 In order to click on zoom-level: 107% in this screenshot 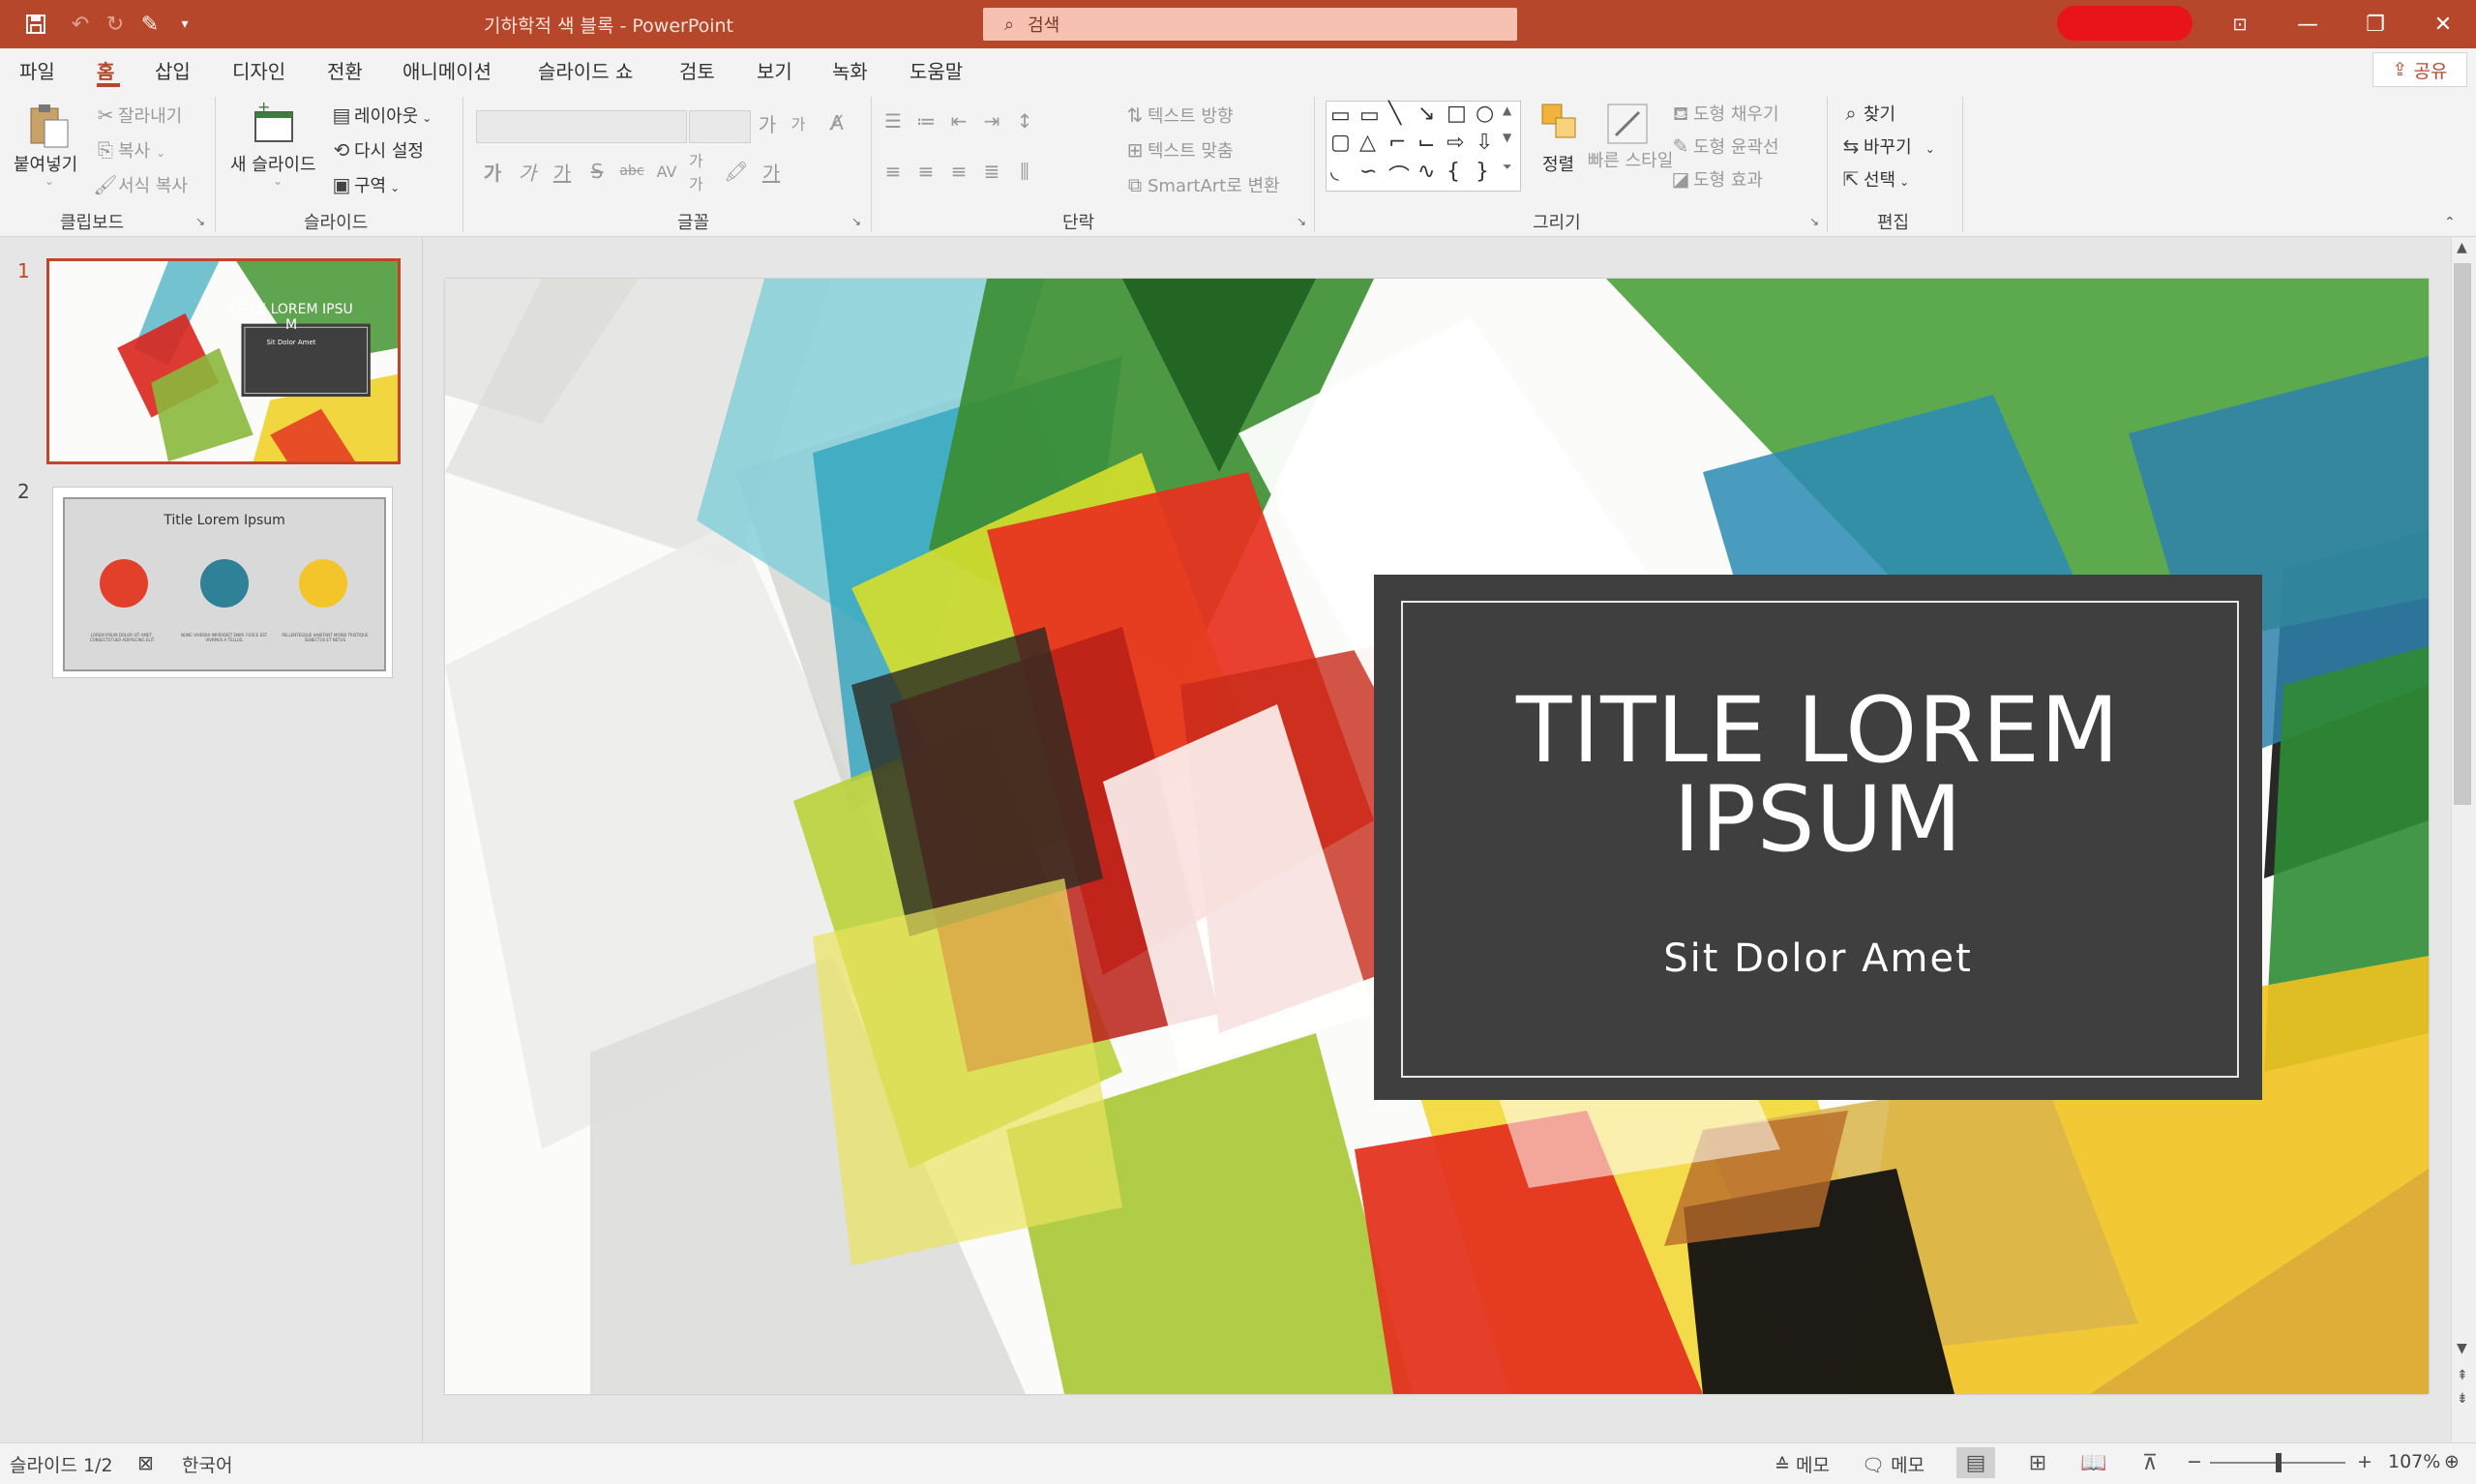, I will do `click(2414, 1461)`.